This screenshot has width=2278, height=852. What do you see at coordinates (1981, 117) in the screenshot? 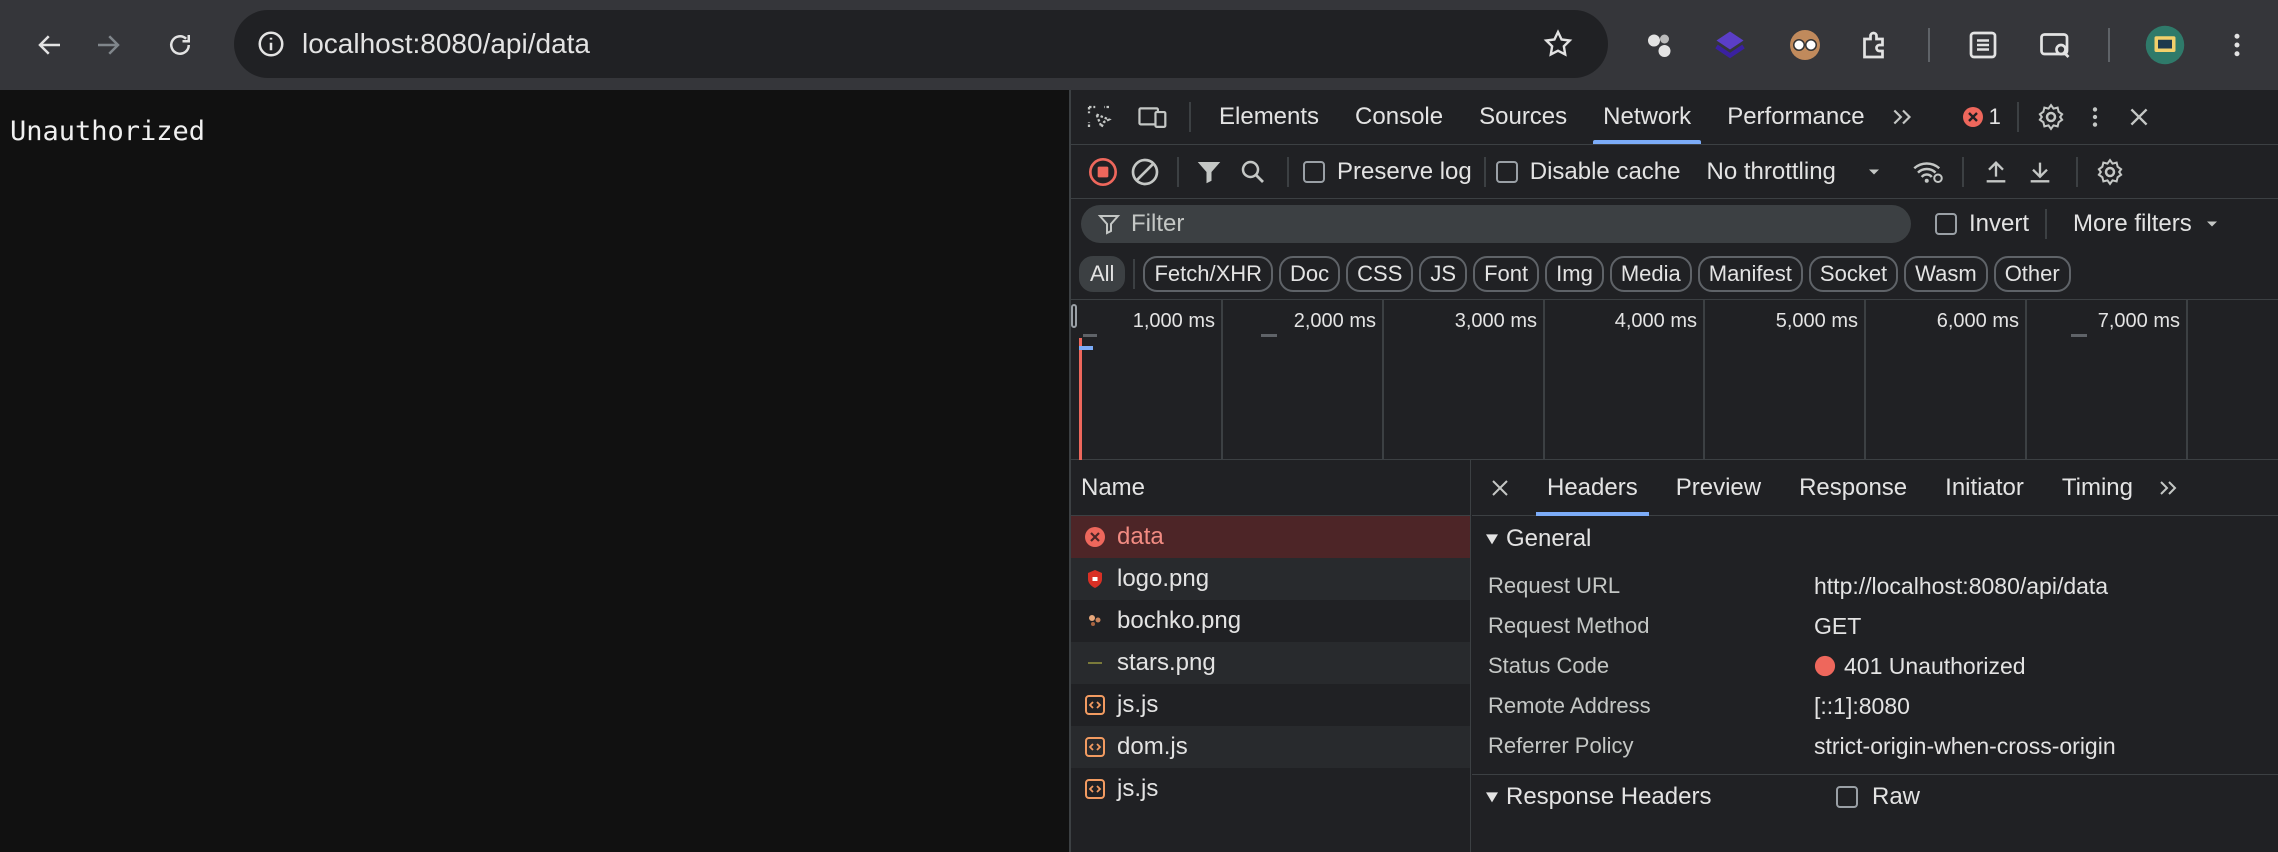
I see `error-count-badge: 1` at bounding box center [1981, 117].